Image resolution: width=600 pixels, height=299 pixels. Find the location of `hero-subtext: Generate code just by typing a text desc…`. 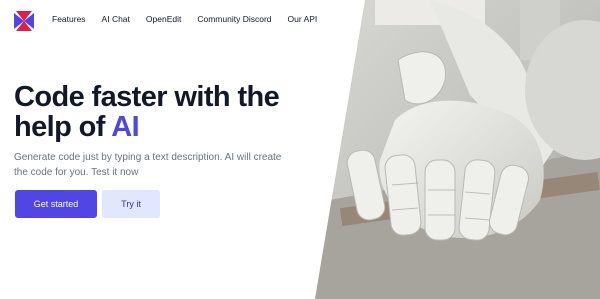

hero-subtext: Generate code just by typing a text desc… is located at coordinates (148, 165).